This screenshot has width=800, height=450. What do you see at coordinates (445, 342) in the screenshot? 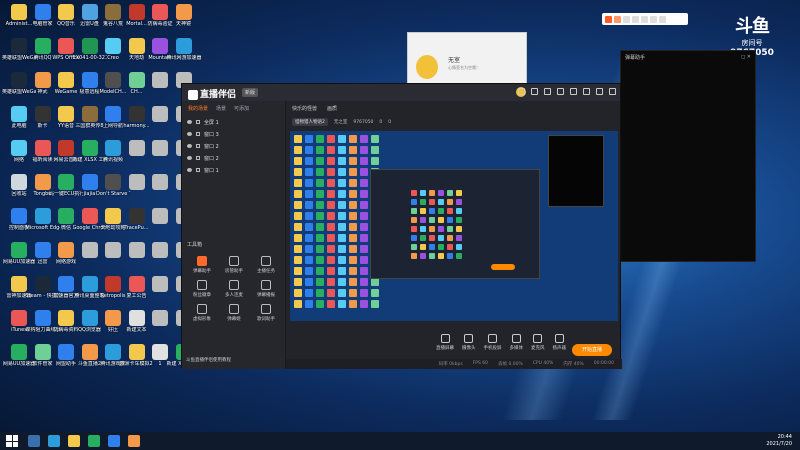
I see `stream-control: 直播屏幕` at bounding box center [445, 342].